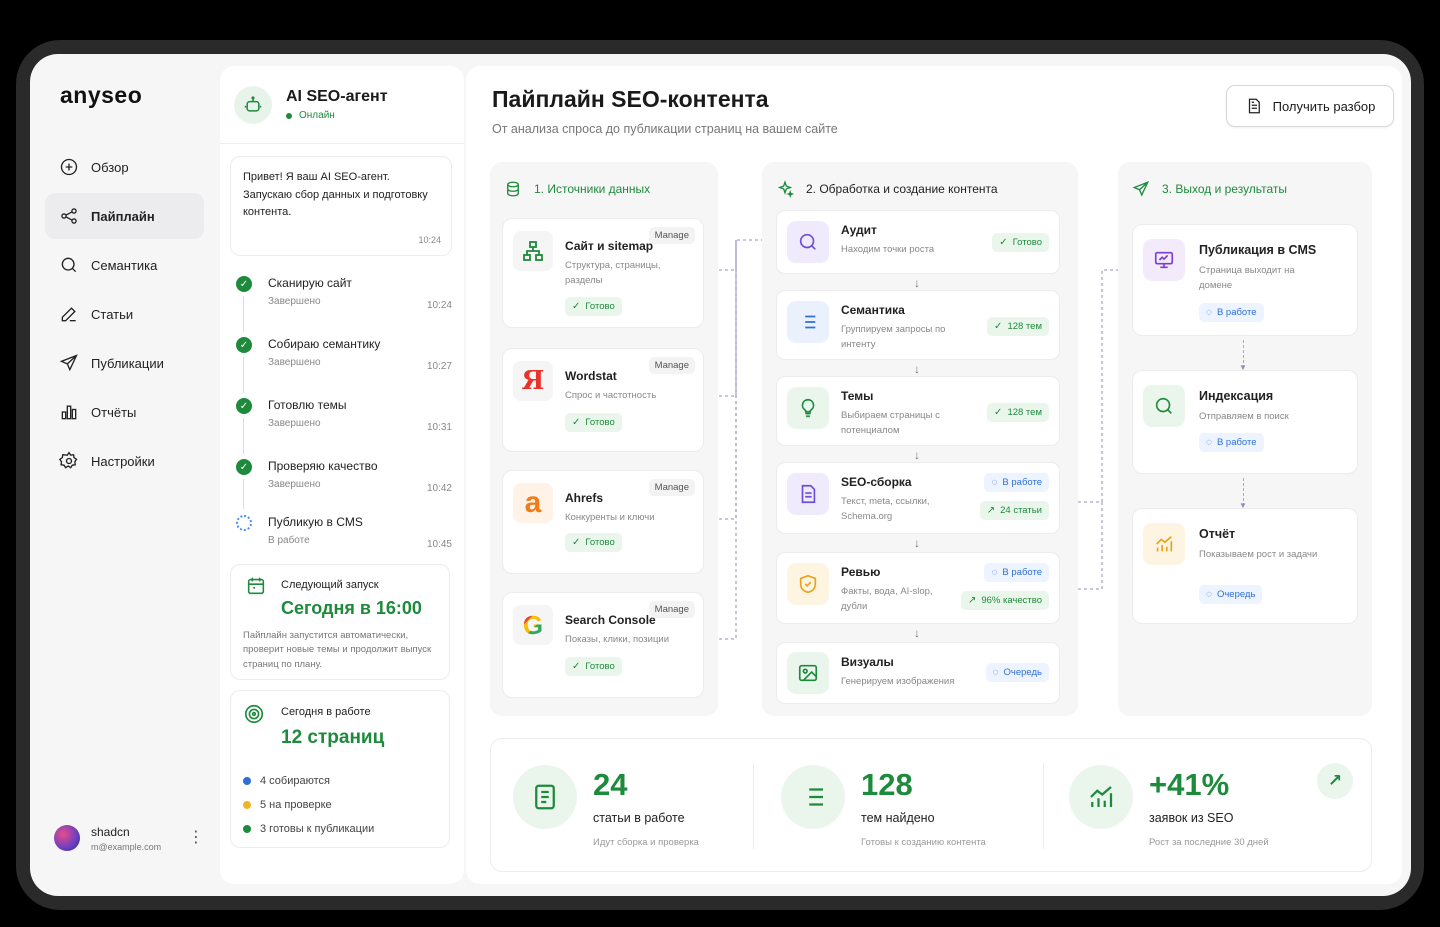 The height and width of the screenshot is (927, 1440). I want to click on trend-arrow-icon: ↗, so click(1335, 781).